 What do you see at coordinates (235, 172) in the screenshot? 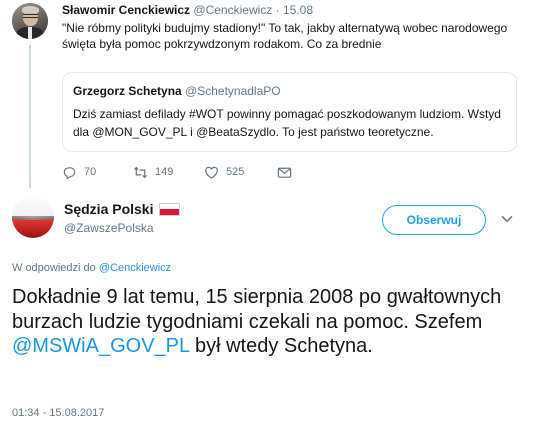
I see `like-count: 525` at bounding box center [235, 172].